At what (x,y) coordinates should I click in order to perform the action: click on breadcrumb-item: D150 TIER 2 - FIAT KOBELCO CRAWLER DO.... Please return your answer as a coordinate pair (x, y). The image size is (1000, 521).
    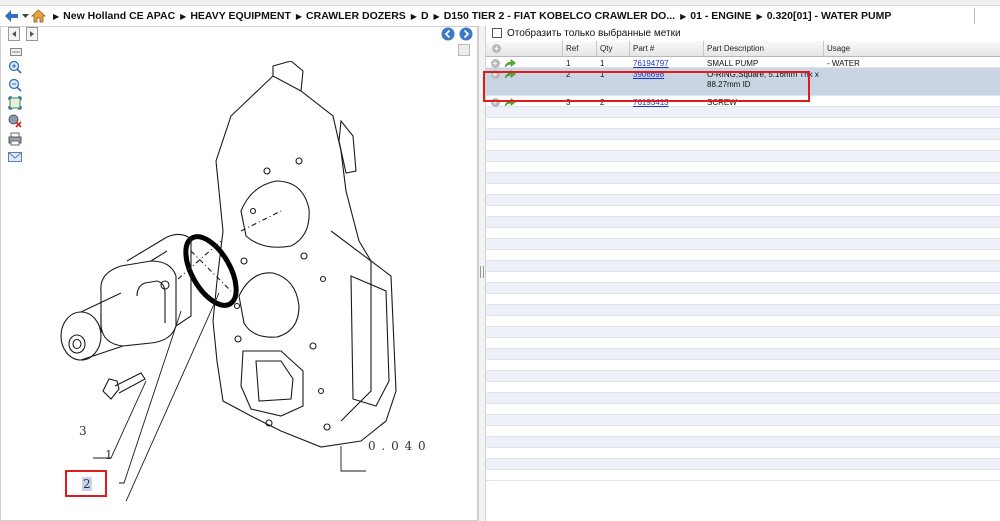
    Looking at the image, I should click on (554, 16).